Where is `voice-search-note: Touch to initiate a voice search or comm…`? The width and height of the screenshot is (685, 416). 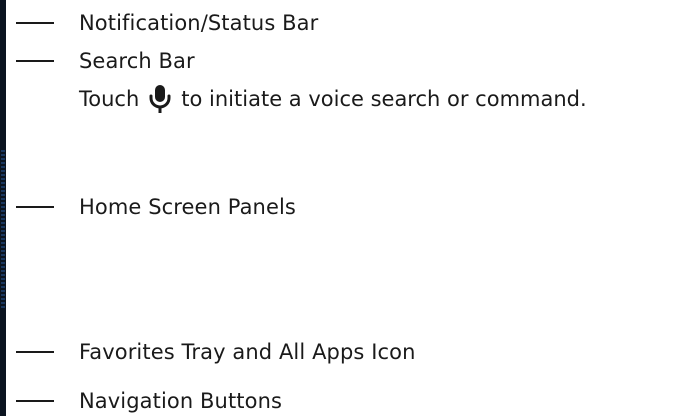 voice-search-note: Touch to initiate a voice search or comm… is located at coordinates (333, 99).